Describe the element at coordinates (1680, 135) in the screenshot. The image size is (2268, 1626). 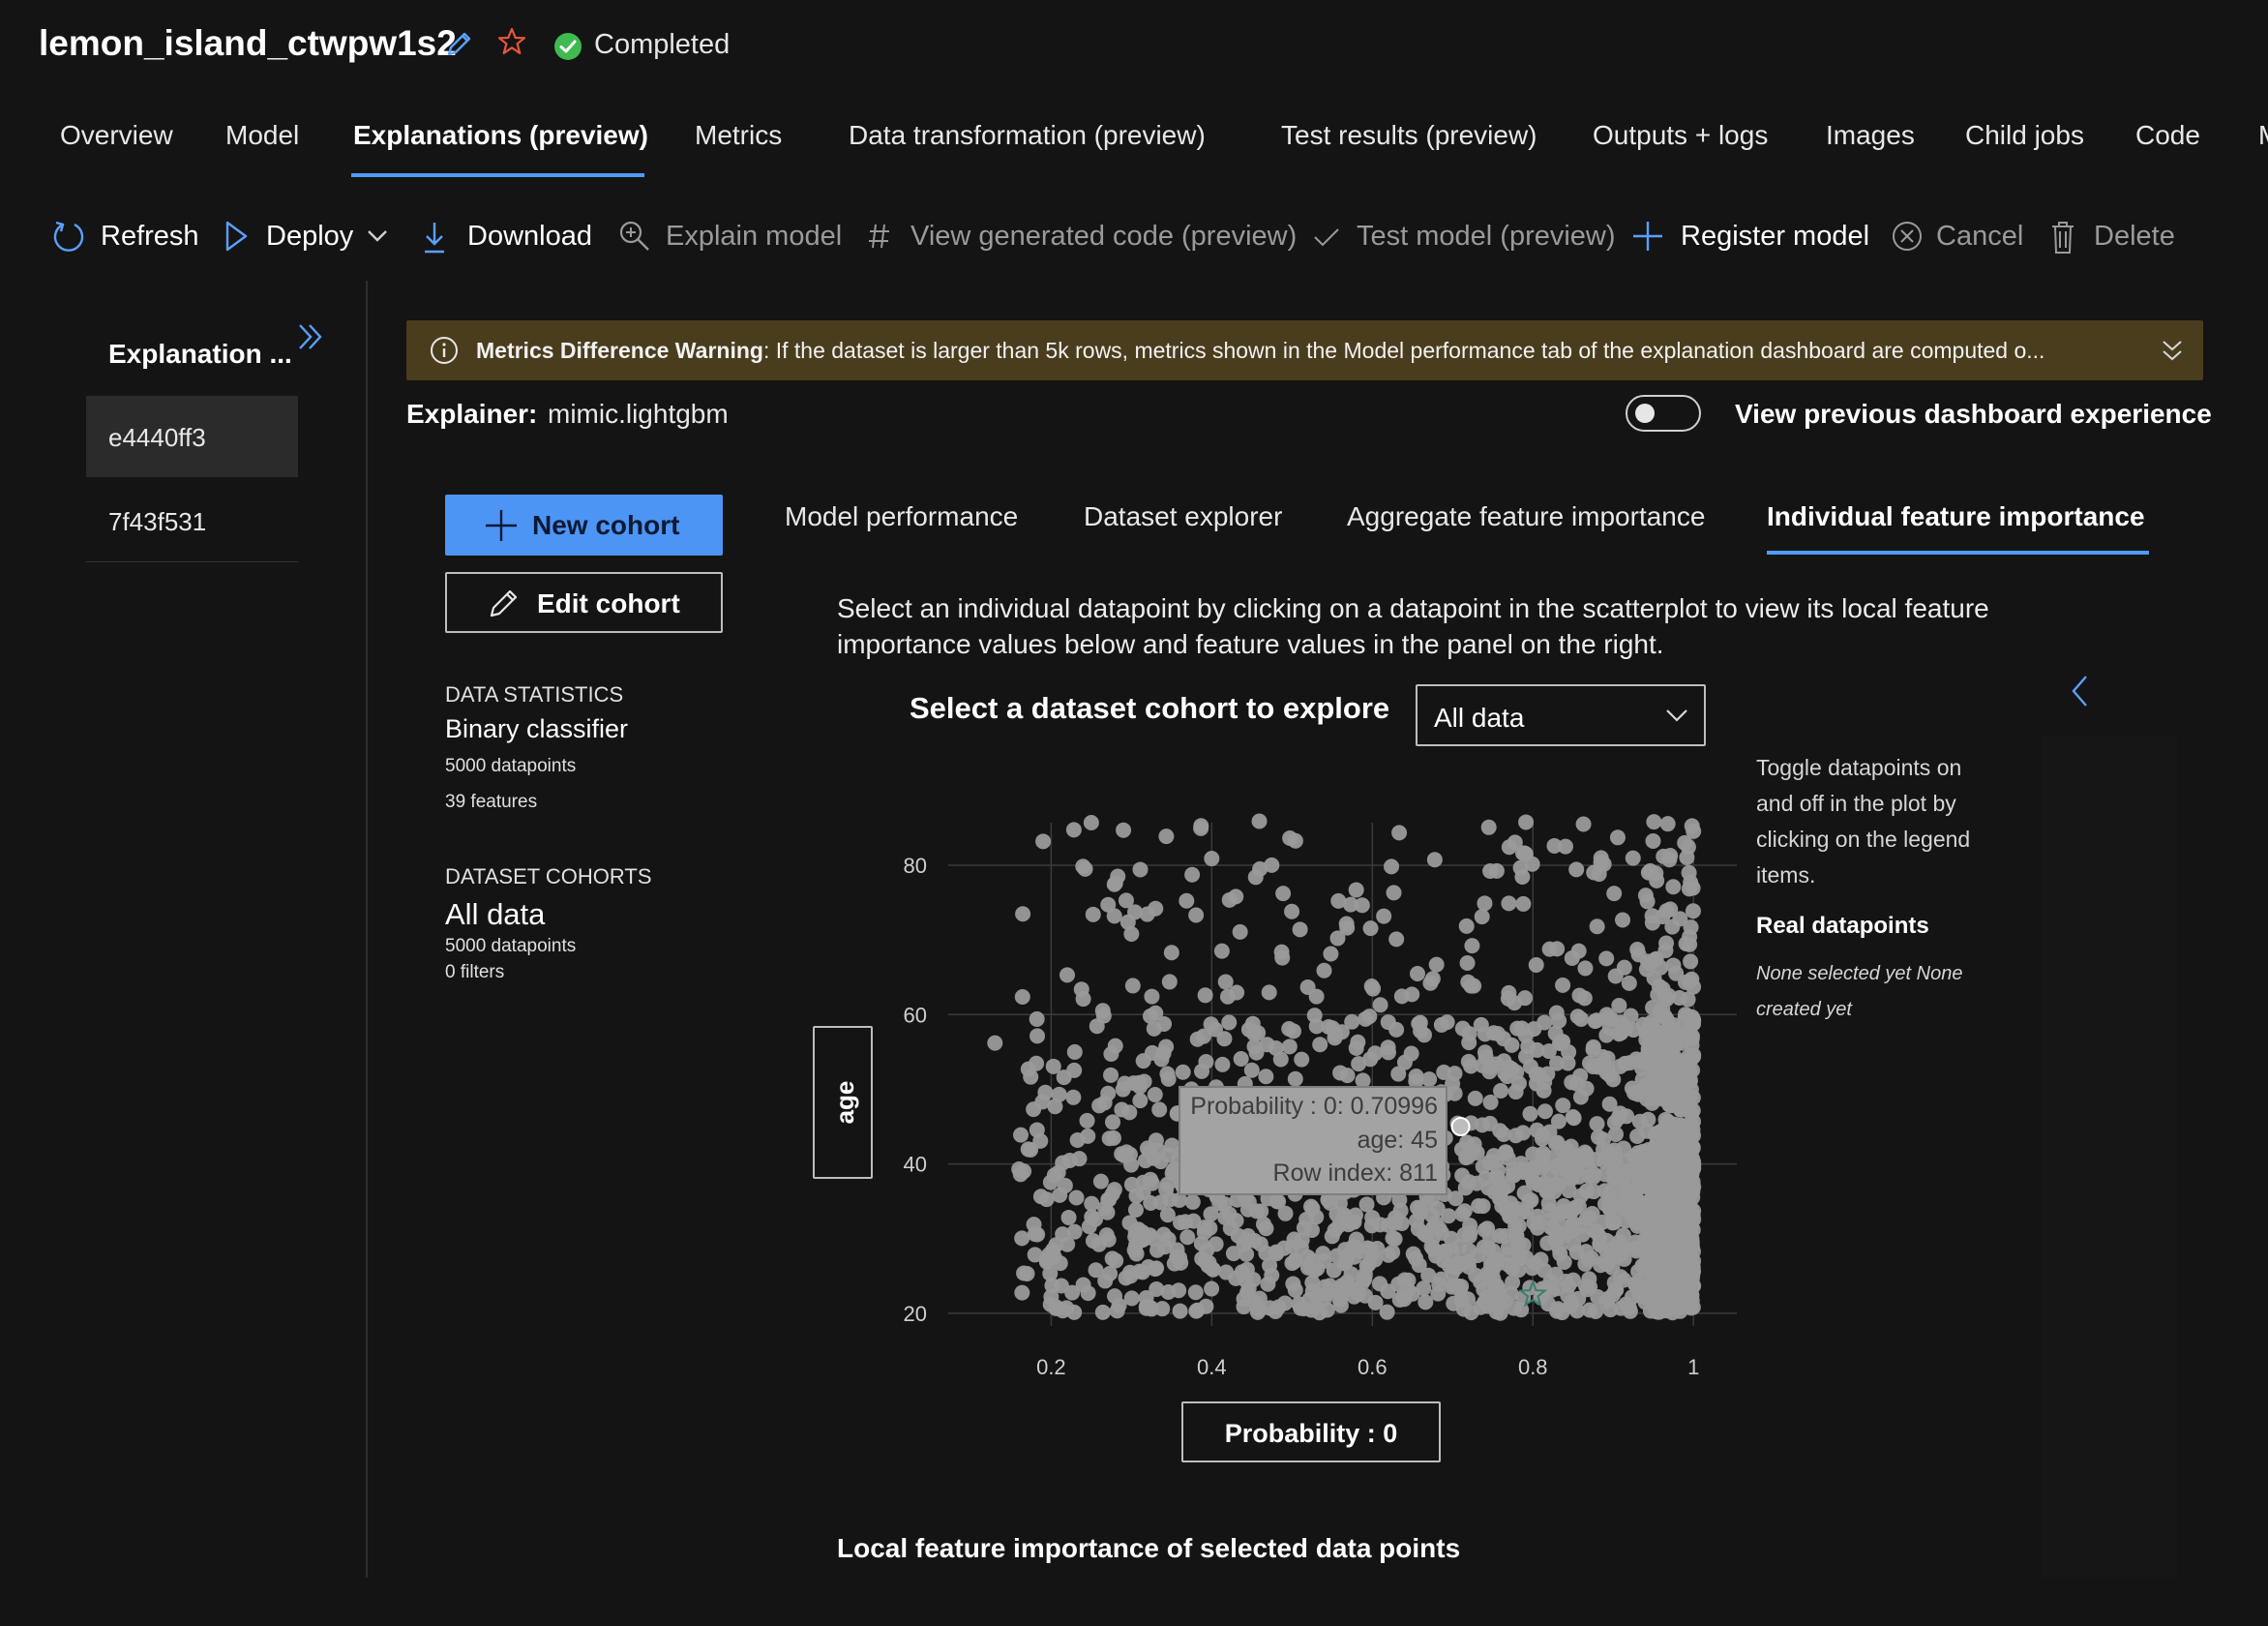
I see `tab-outputs-logs: Outputs + logs` at that location.